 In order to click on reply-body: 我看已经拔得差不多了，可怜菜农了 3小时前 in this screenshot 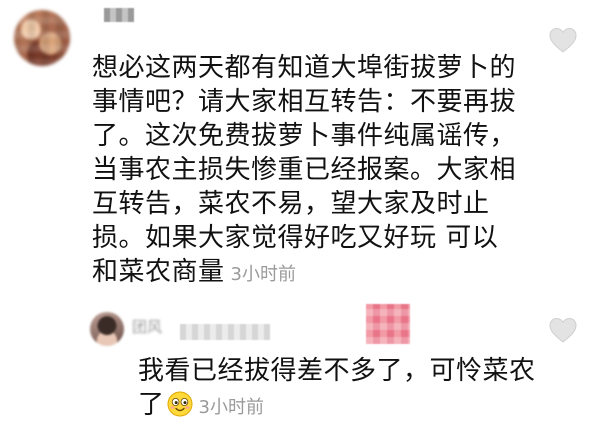, I will do `click(338, 389)`.